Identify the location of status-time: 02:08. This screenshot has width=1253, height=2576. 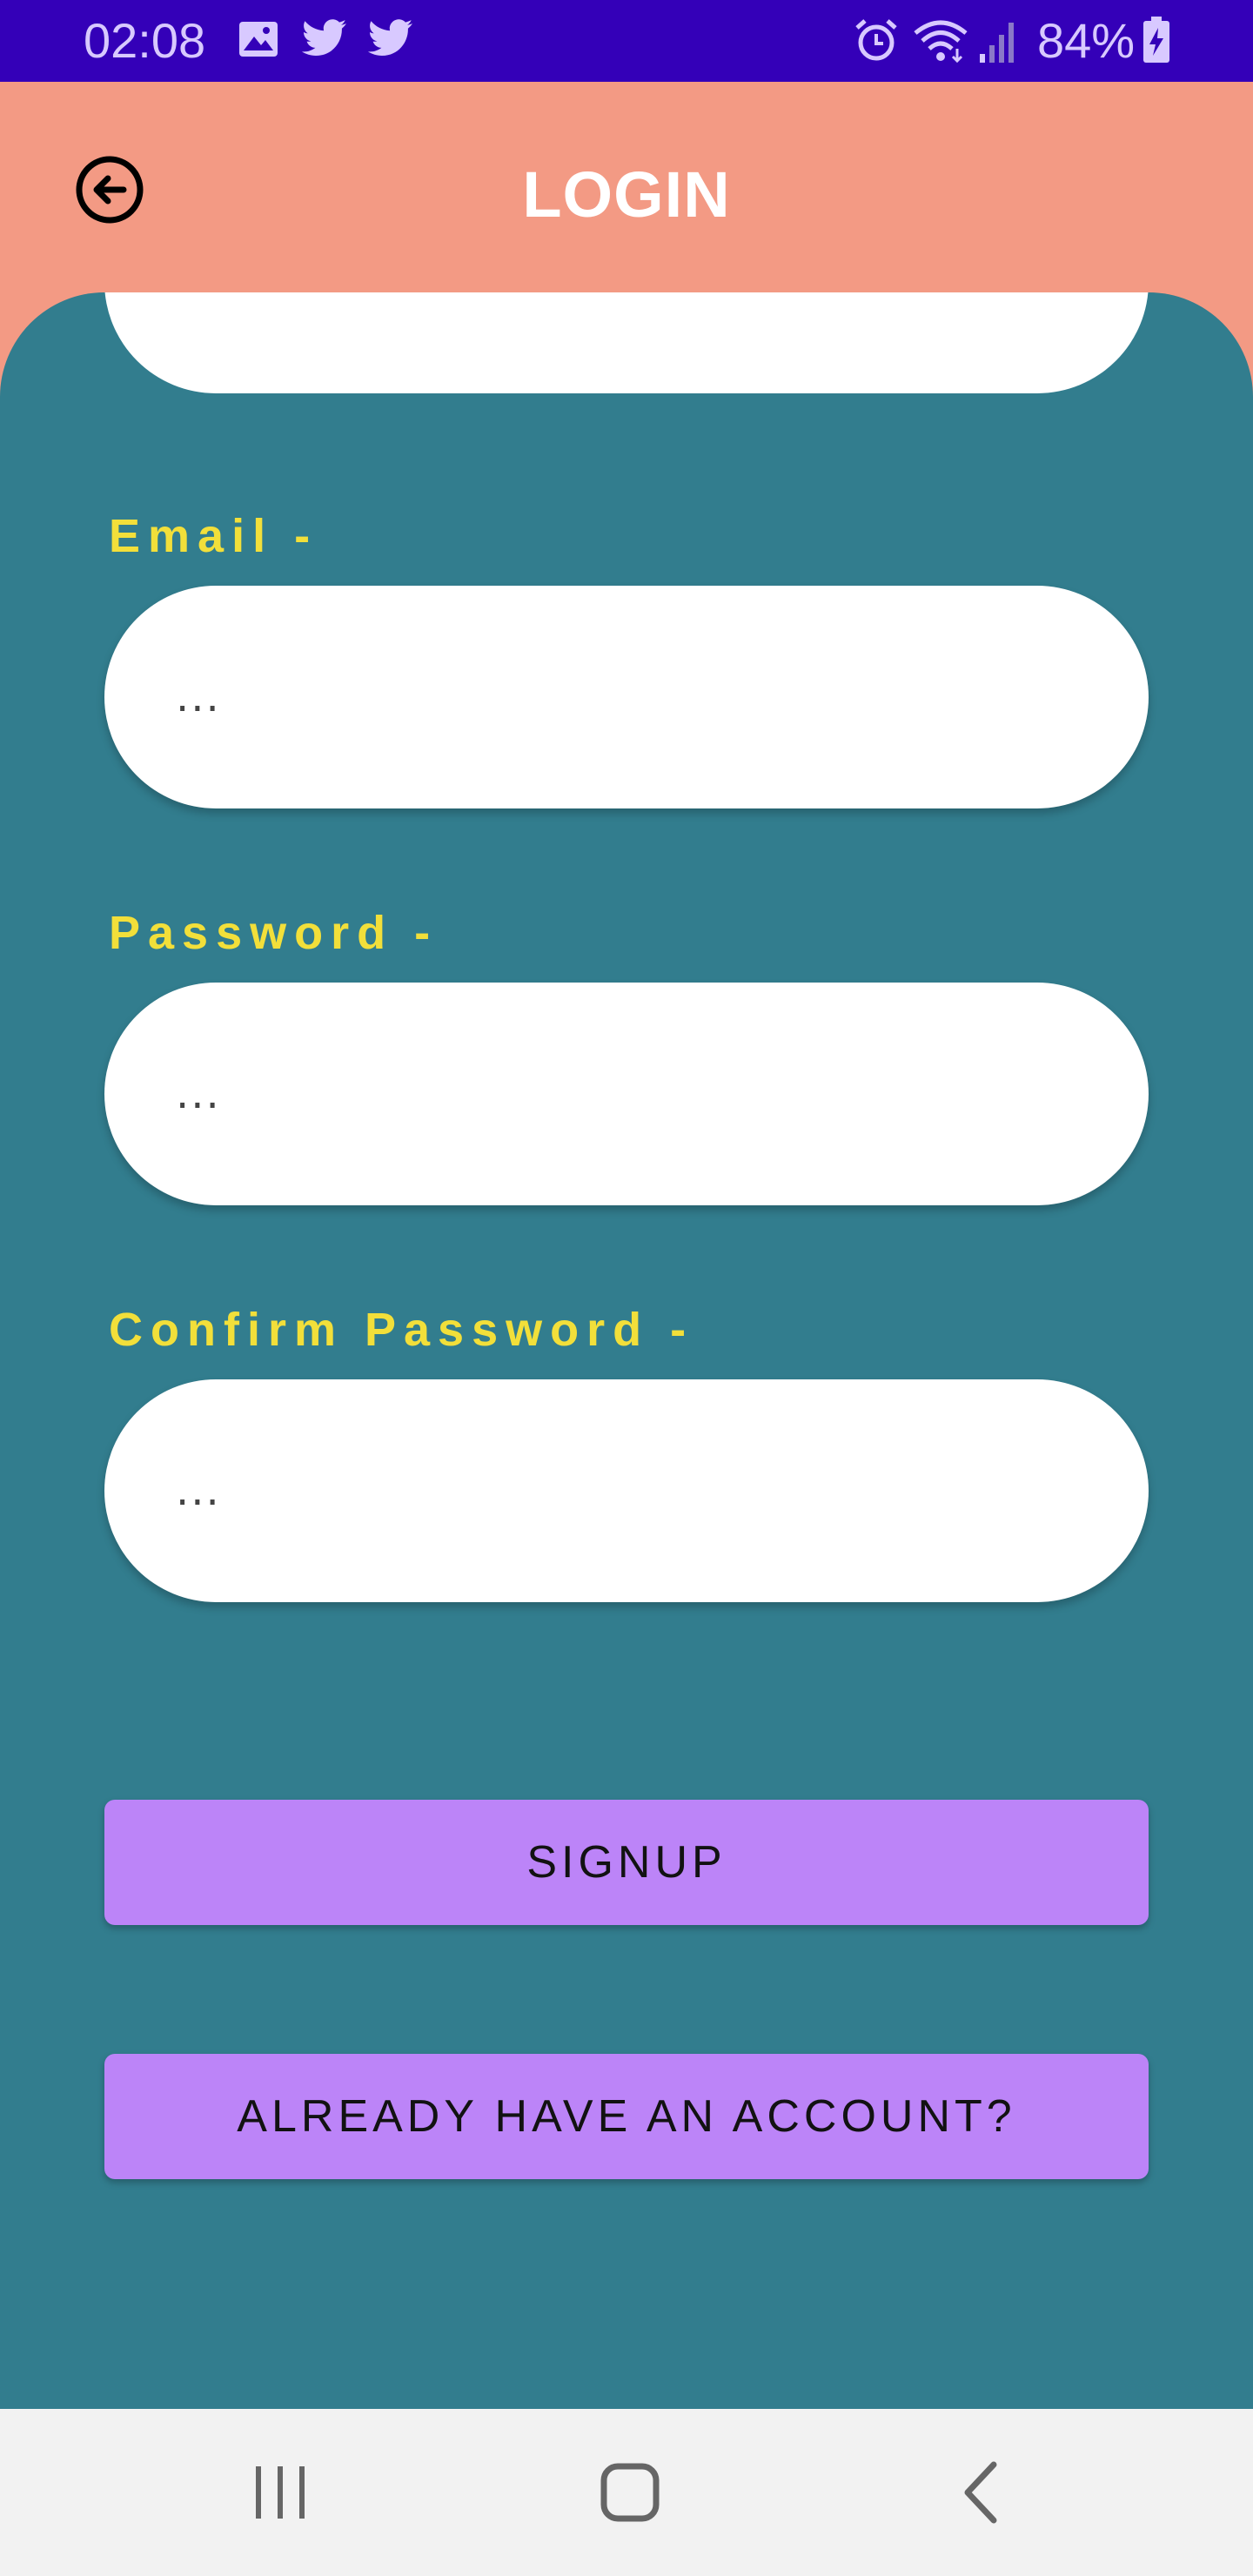
(145, 40).